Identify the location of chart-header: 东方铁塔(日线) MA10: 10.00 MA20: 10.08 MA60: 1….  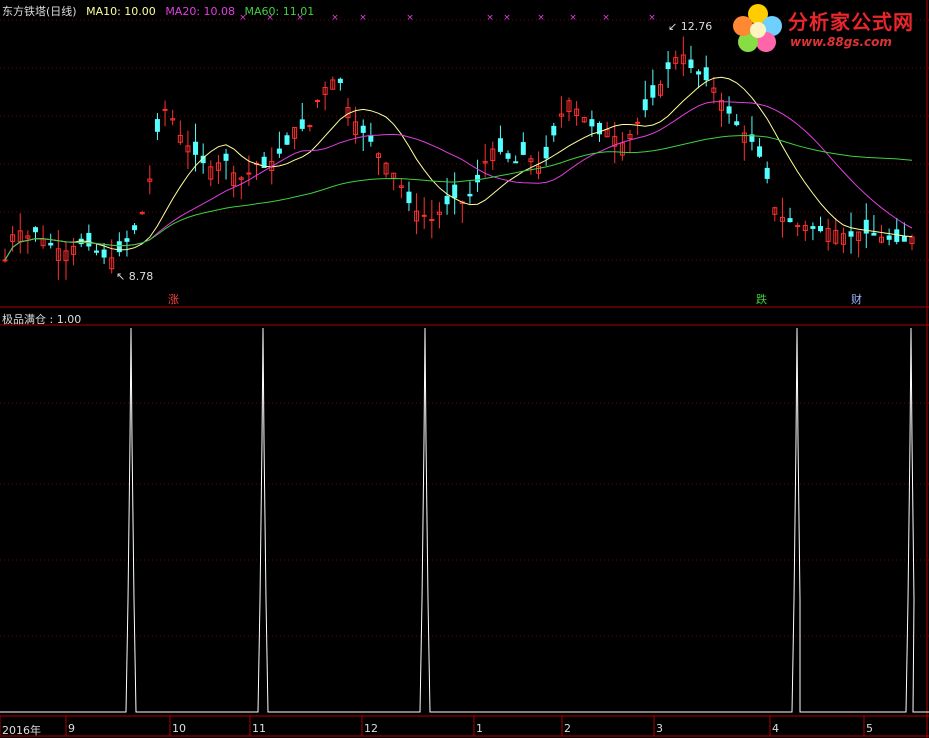
(161, 11).